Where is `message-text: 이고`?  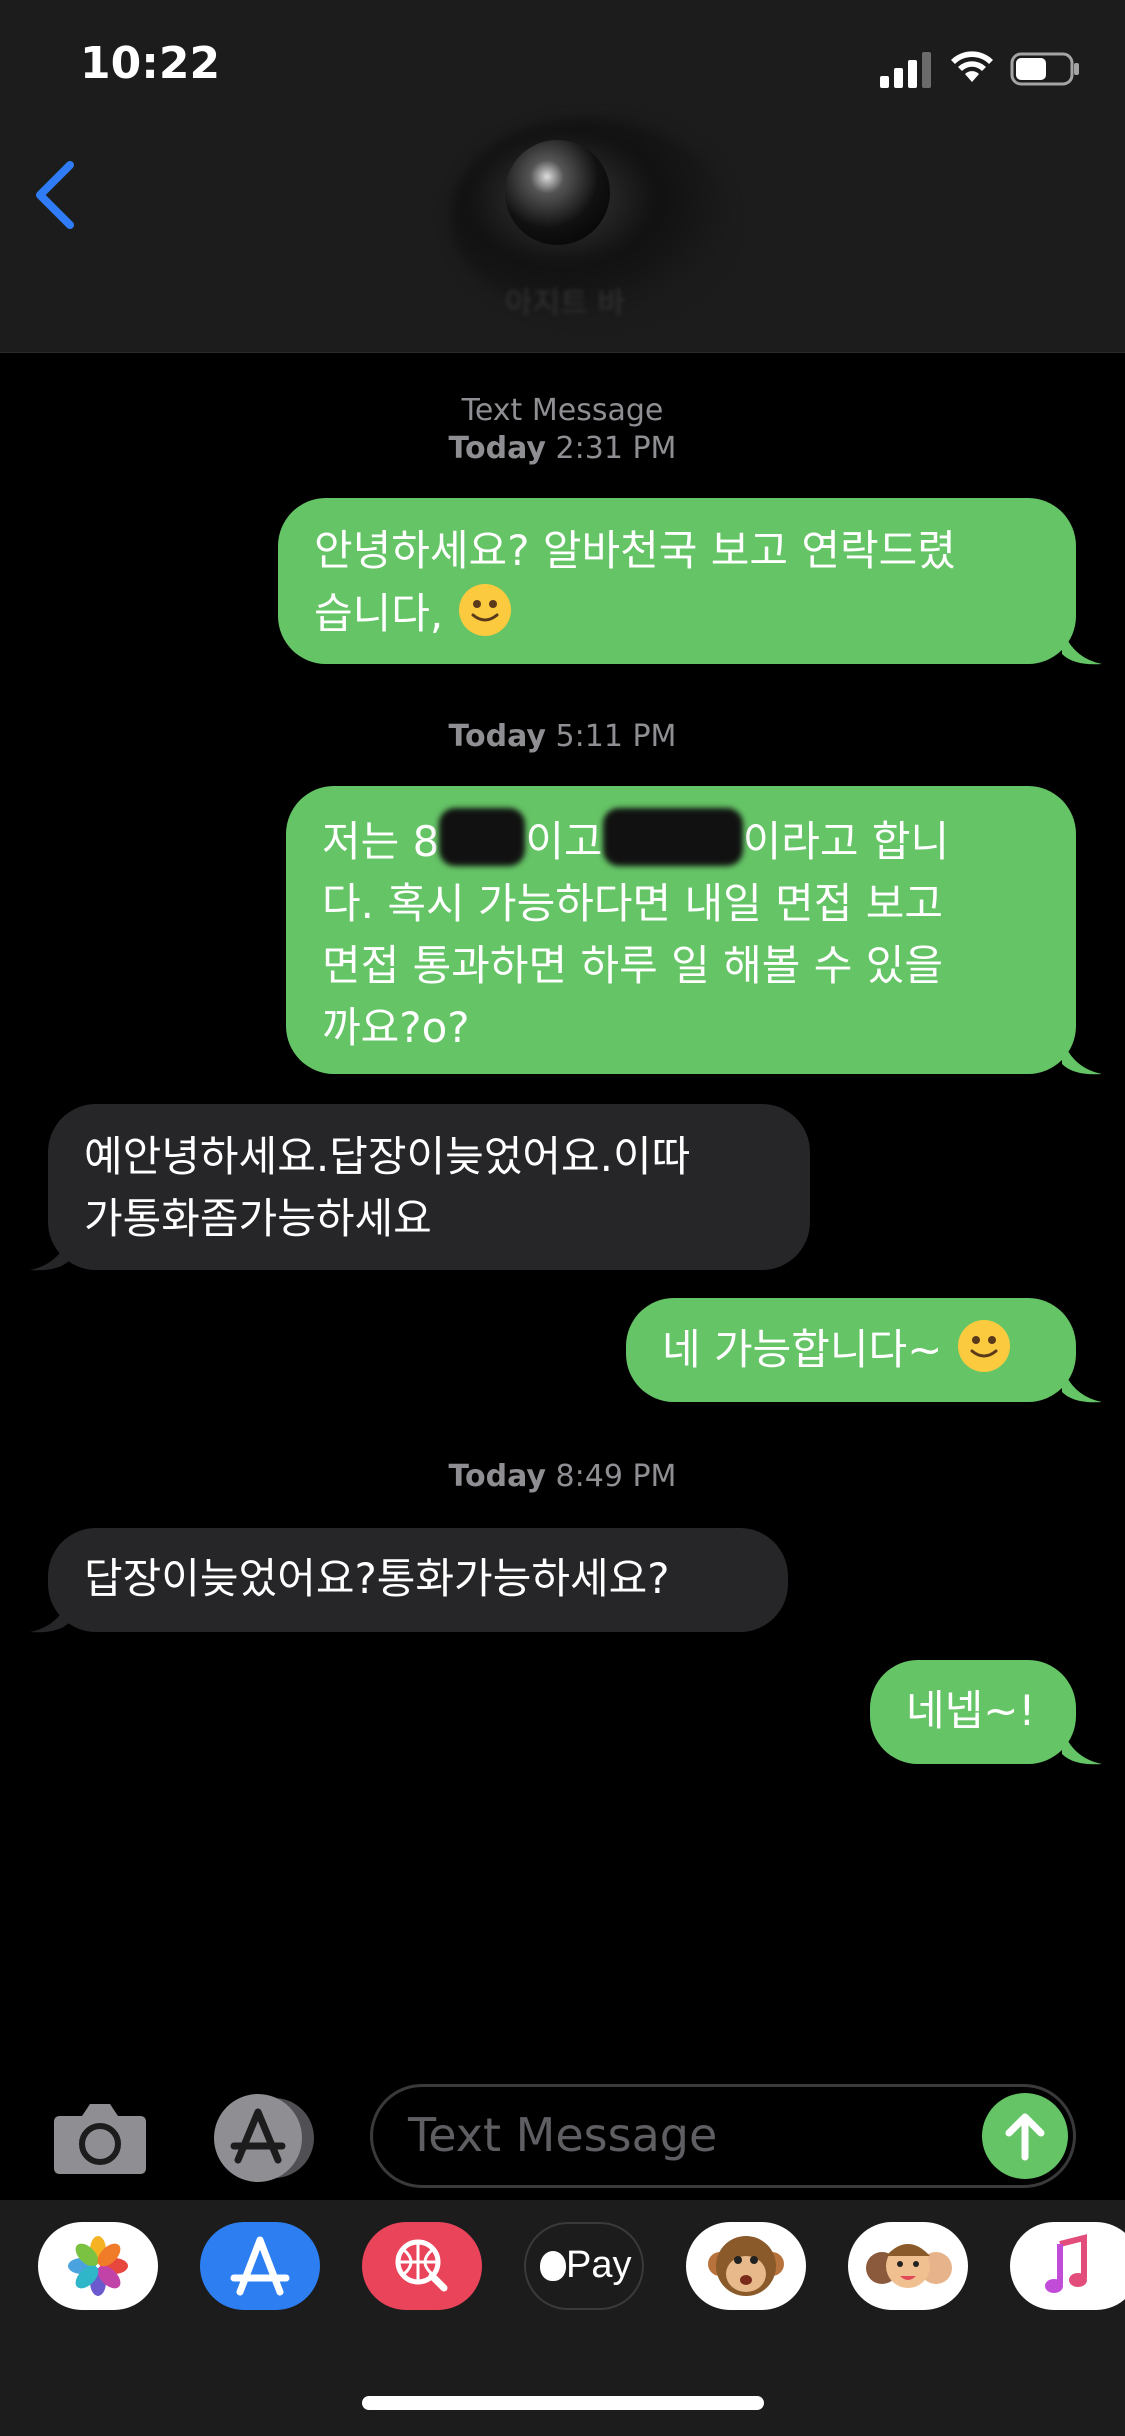 message-text: 이고 is located at coordinates (564, 841).